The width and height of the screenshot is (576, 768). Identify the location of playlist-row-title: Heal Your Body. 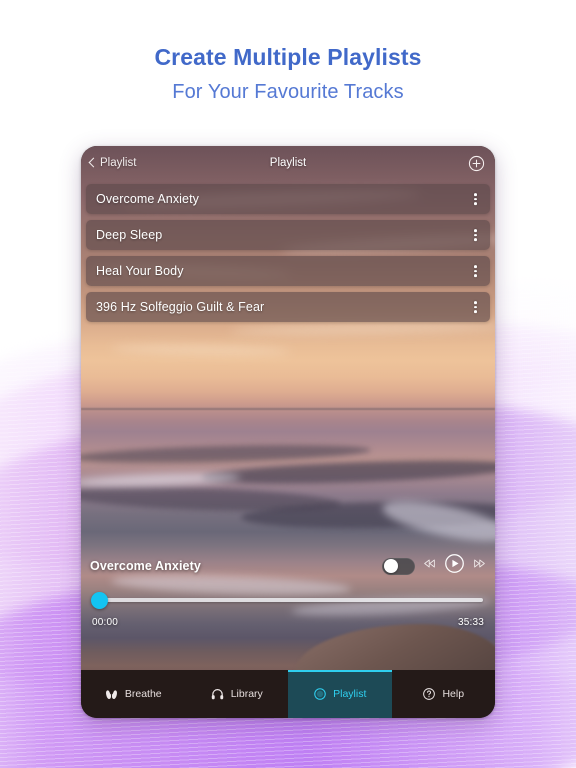
(140, 271).